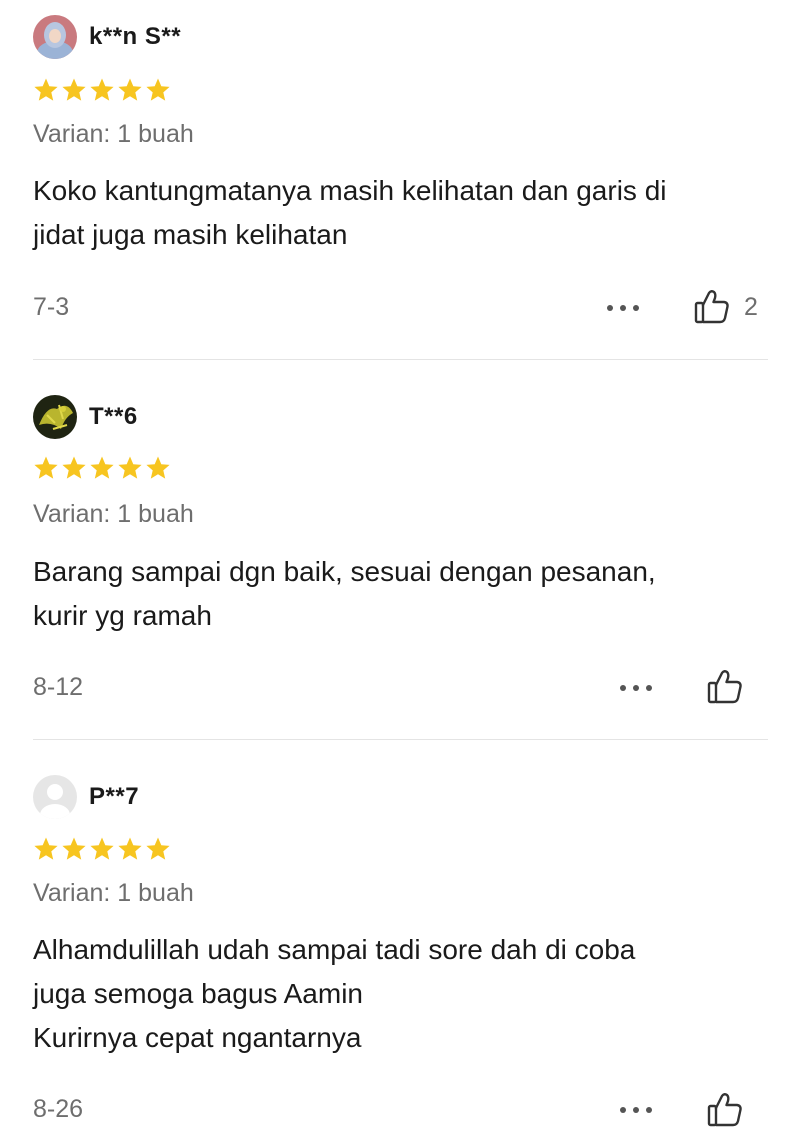 Image resolution: width=800 pixels, height=1133 pixels. I want to click on review-date: 7-3, so click(51, 307).